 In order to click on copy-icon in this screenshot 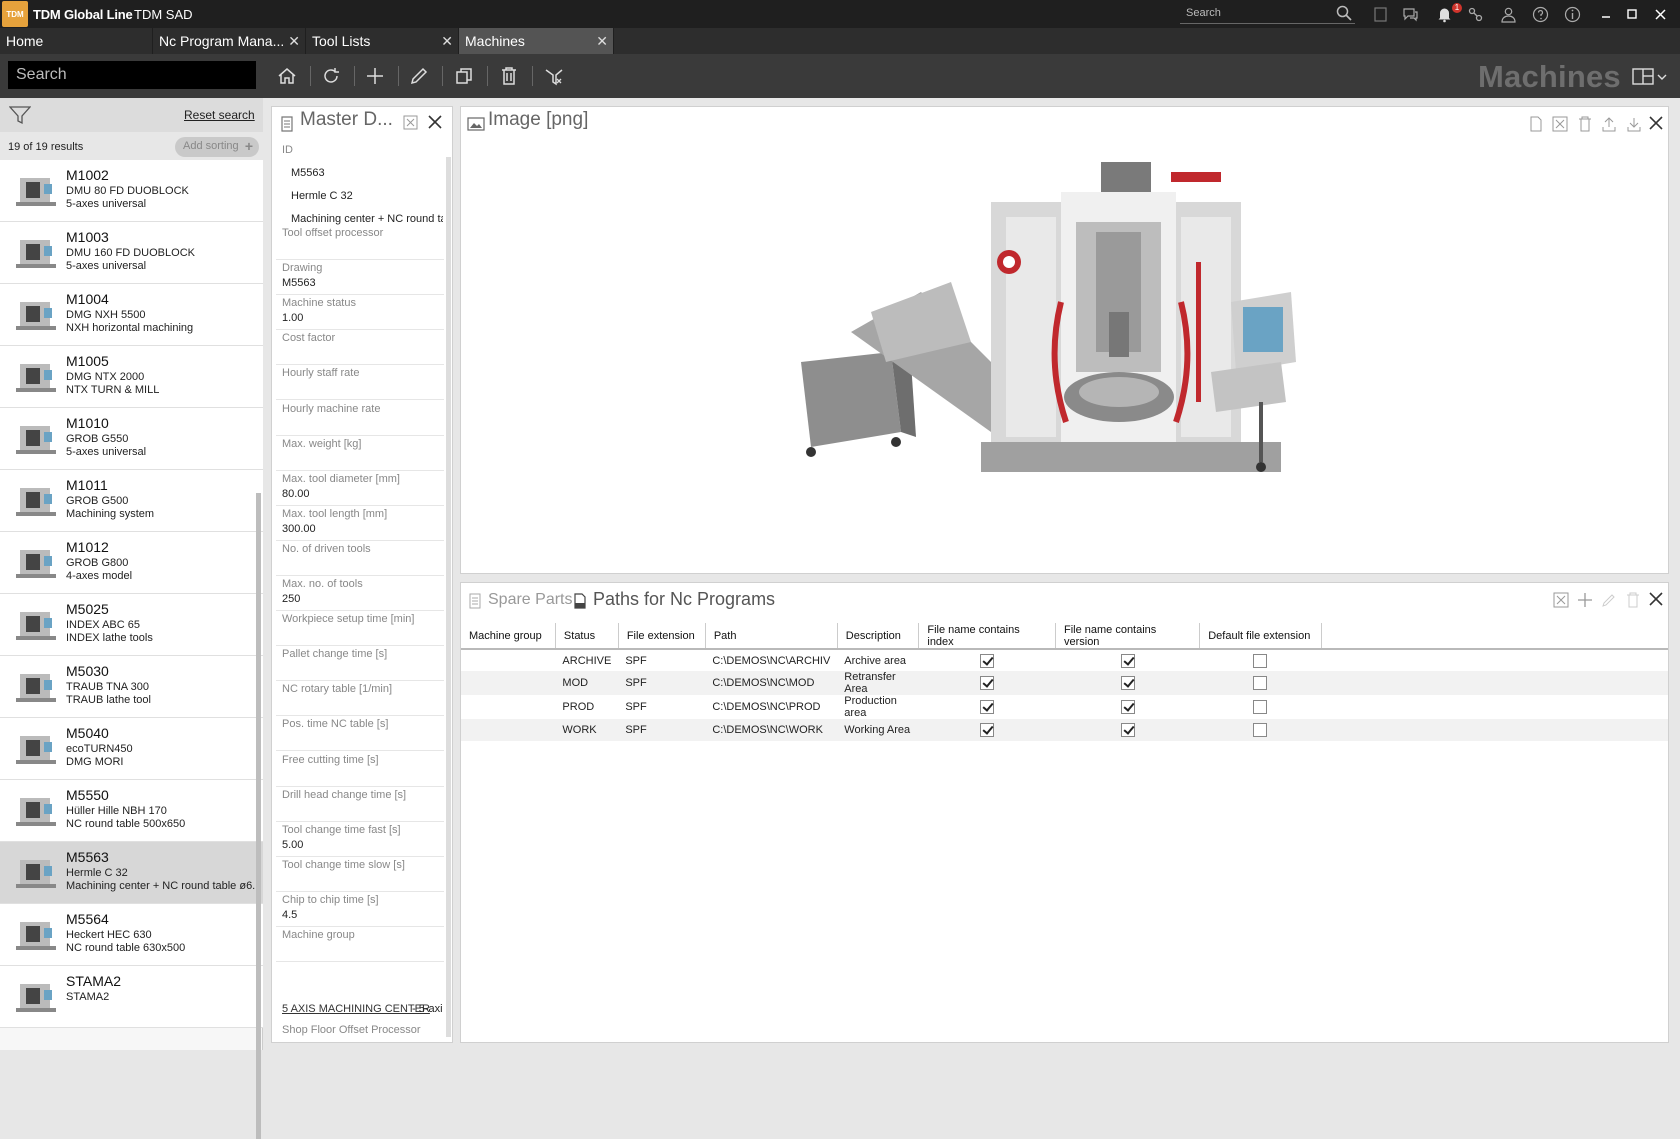, I will do `click(464, 76)`.